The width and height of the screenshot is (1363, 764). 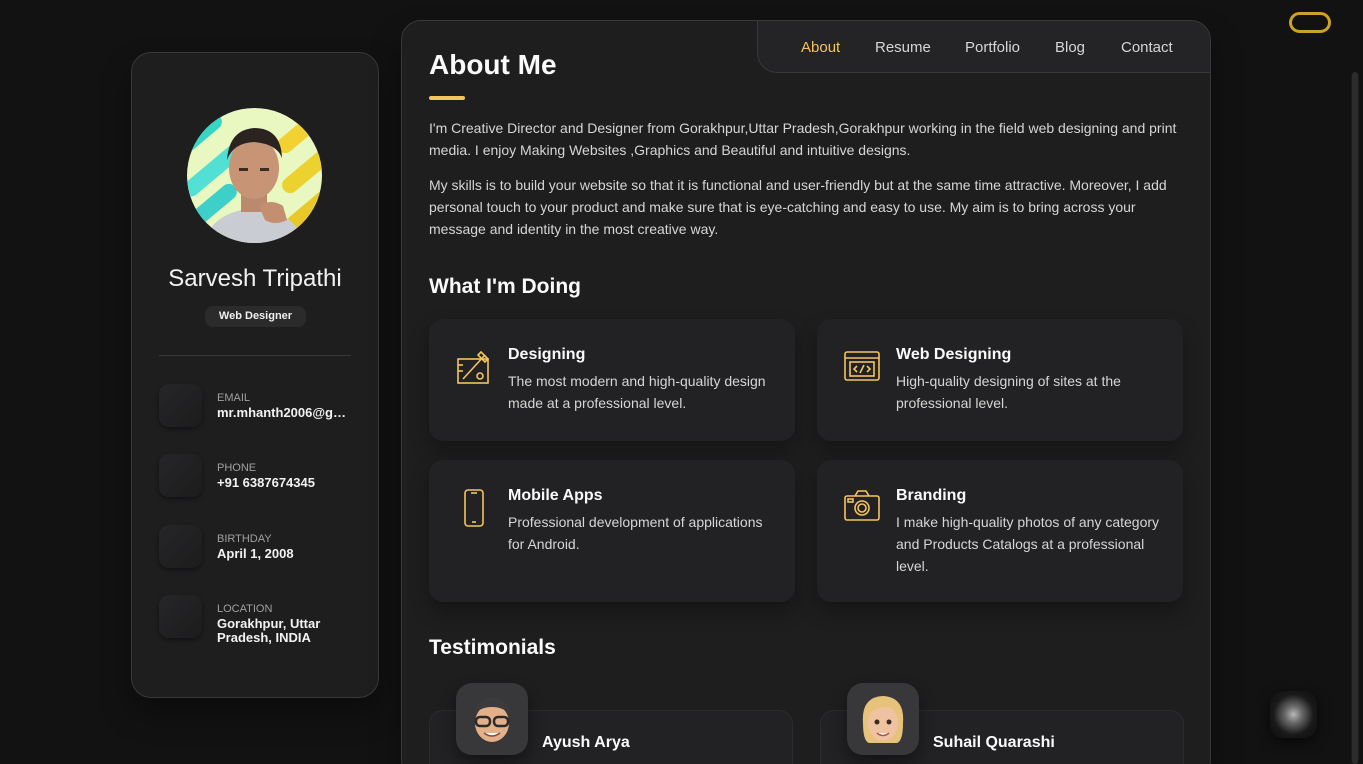 I want to click on profile-title-badge: Web Designer, so click(x=255, y=316).